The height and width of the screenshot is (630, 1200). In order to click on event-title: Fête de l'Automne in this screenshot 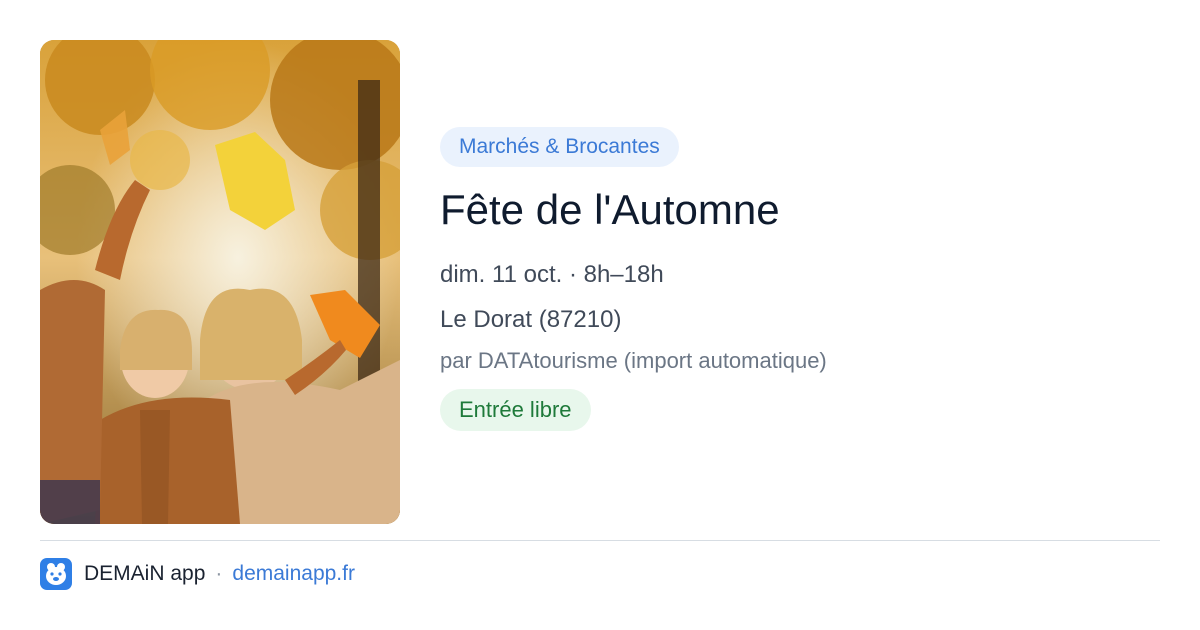, I will do `click(610, 209)`.